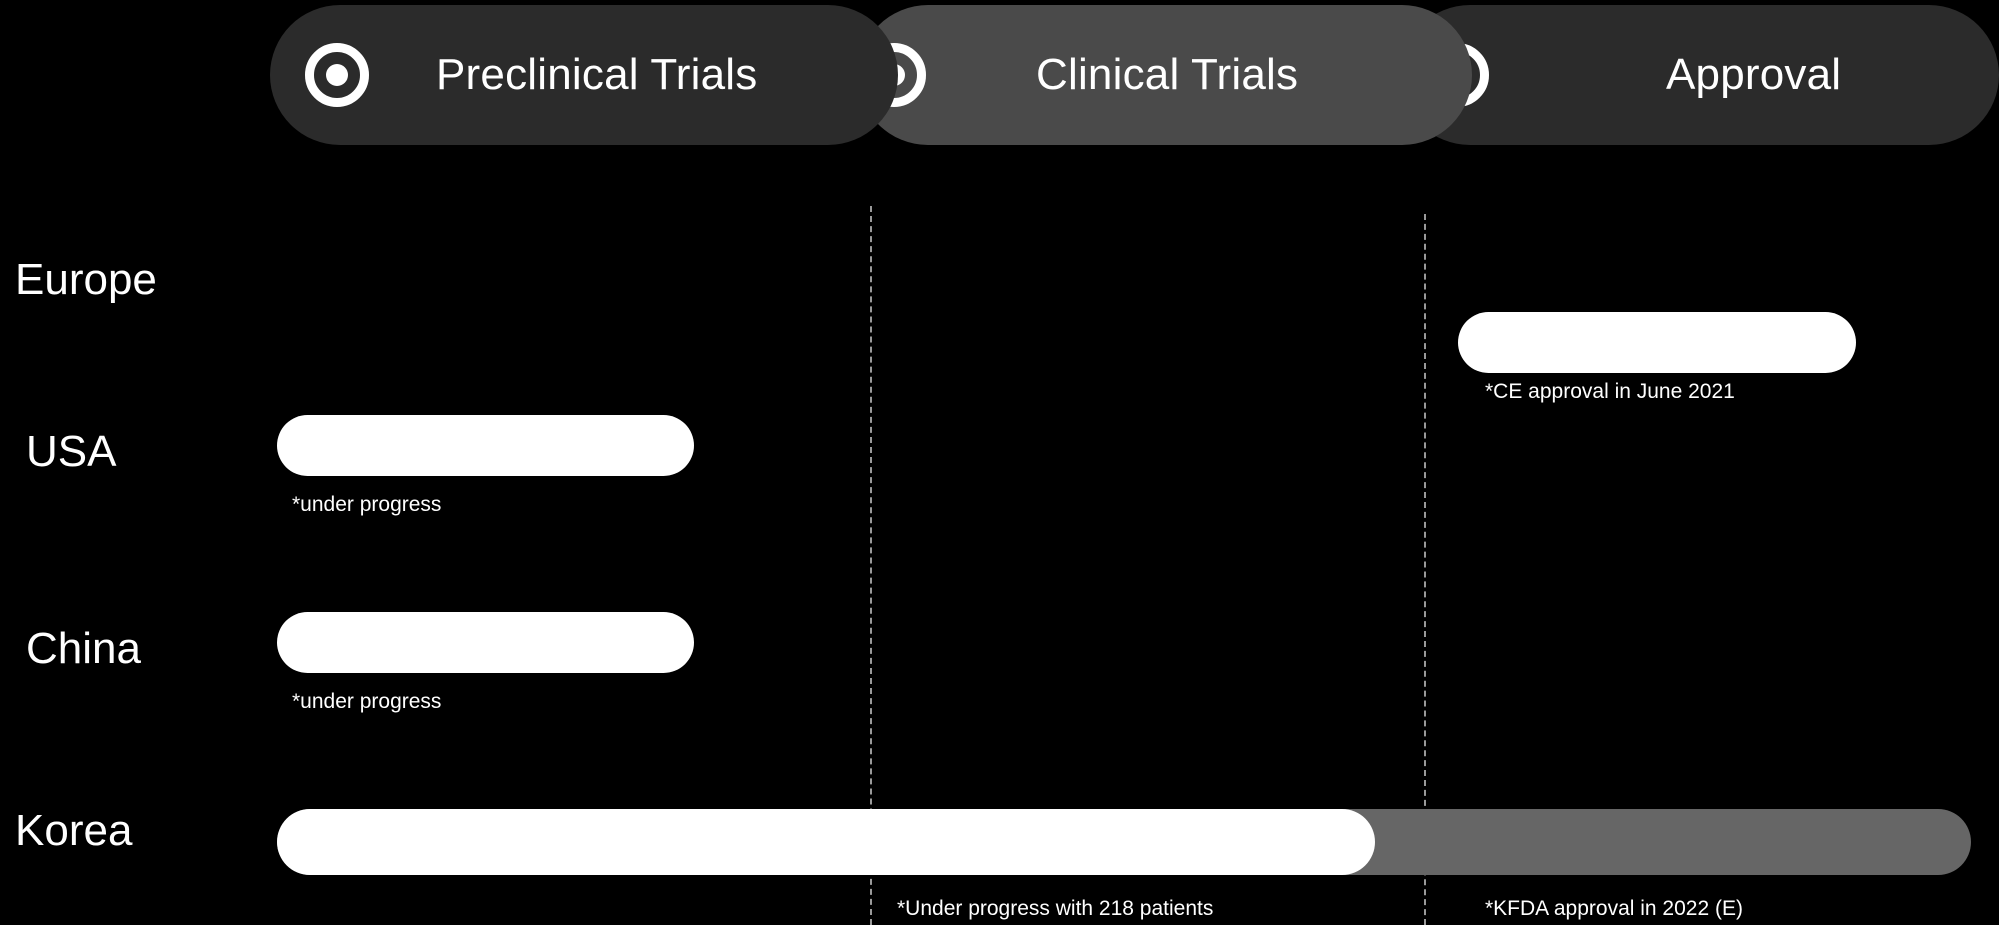 The width and height of the screenshot is (1999, 925). What do you see at coordinates (367, 504) in the screenshot?
I see `note-usa: *under progress` at bounding box center [367, 504].